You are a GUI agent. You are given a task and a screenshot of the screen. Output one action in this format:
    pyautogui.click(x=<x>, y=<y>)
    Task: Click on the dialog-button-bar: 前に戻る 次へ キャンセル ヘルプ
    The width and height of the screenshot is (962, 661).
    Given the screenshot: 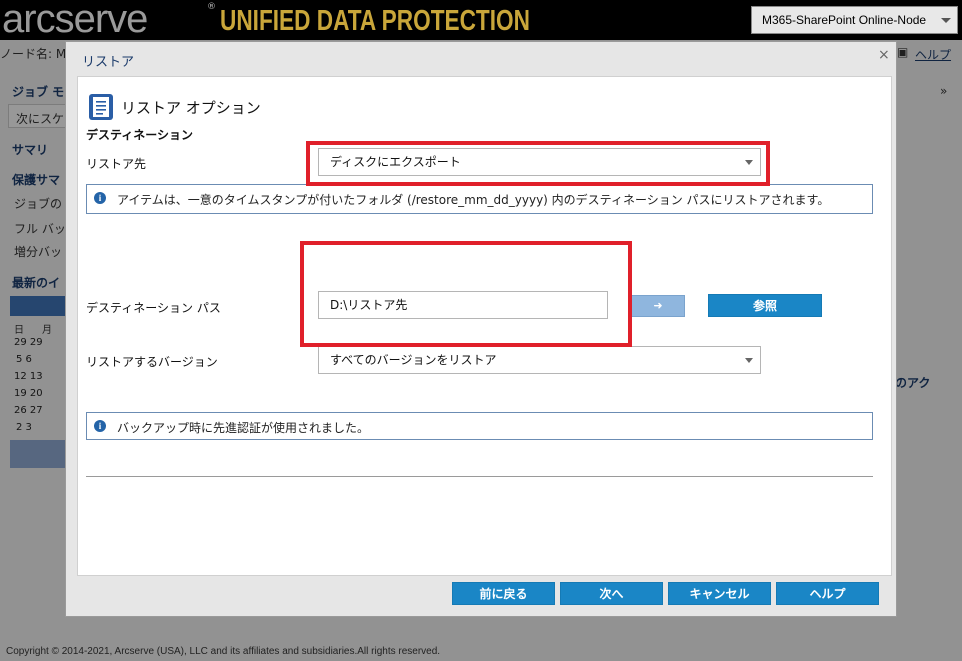 What is the action you would take?
    pyautogui.click(x=481, y=596)
    